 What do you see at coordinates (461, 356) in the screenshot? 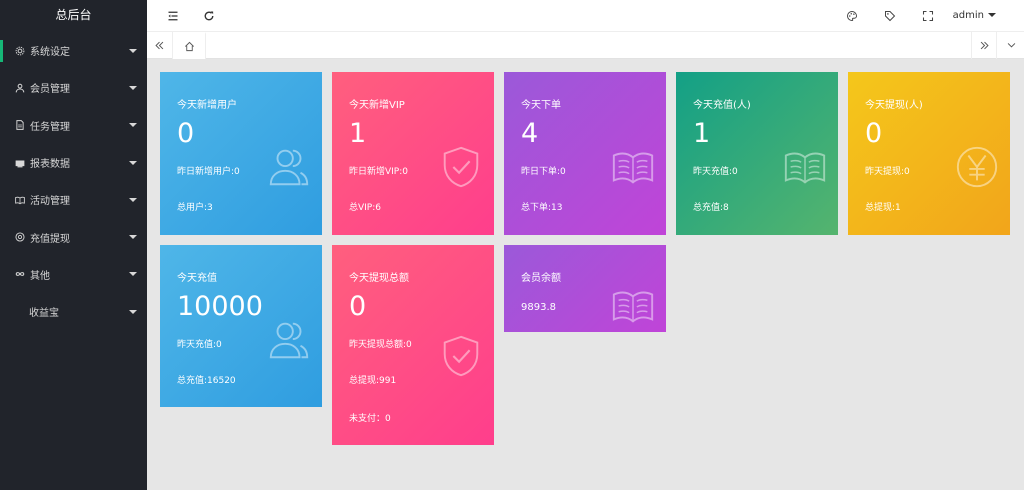
I see `shield-check-icon` at bounding box center [461, 356].